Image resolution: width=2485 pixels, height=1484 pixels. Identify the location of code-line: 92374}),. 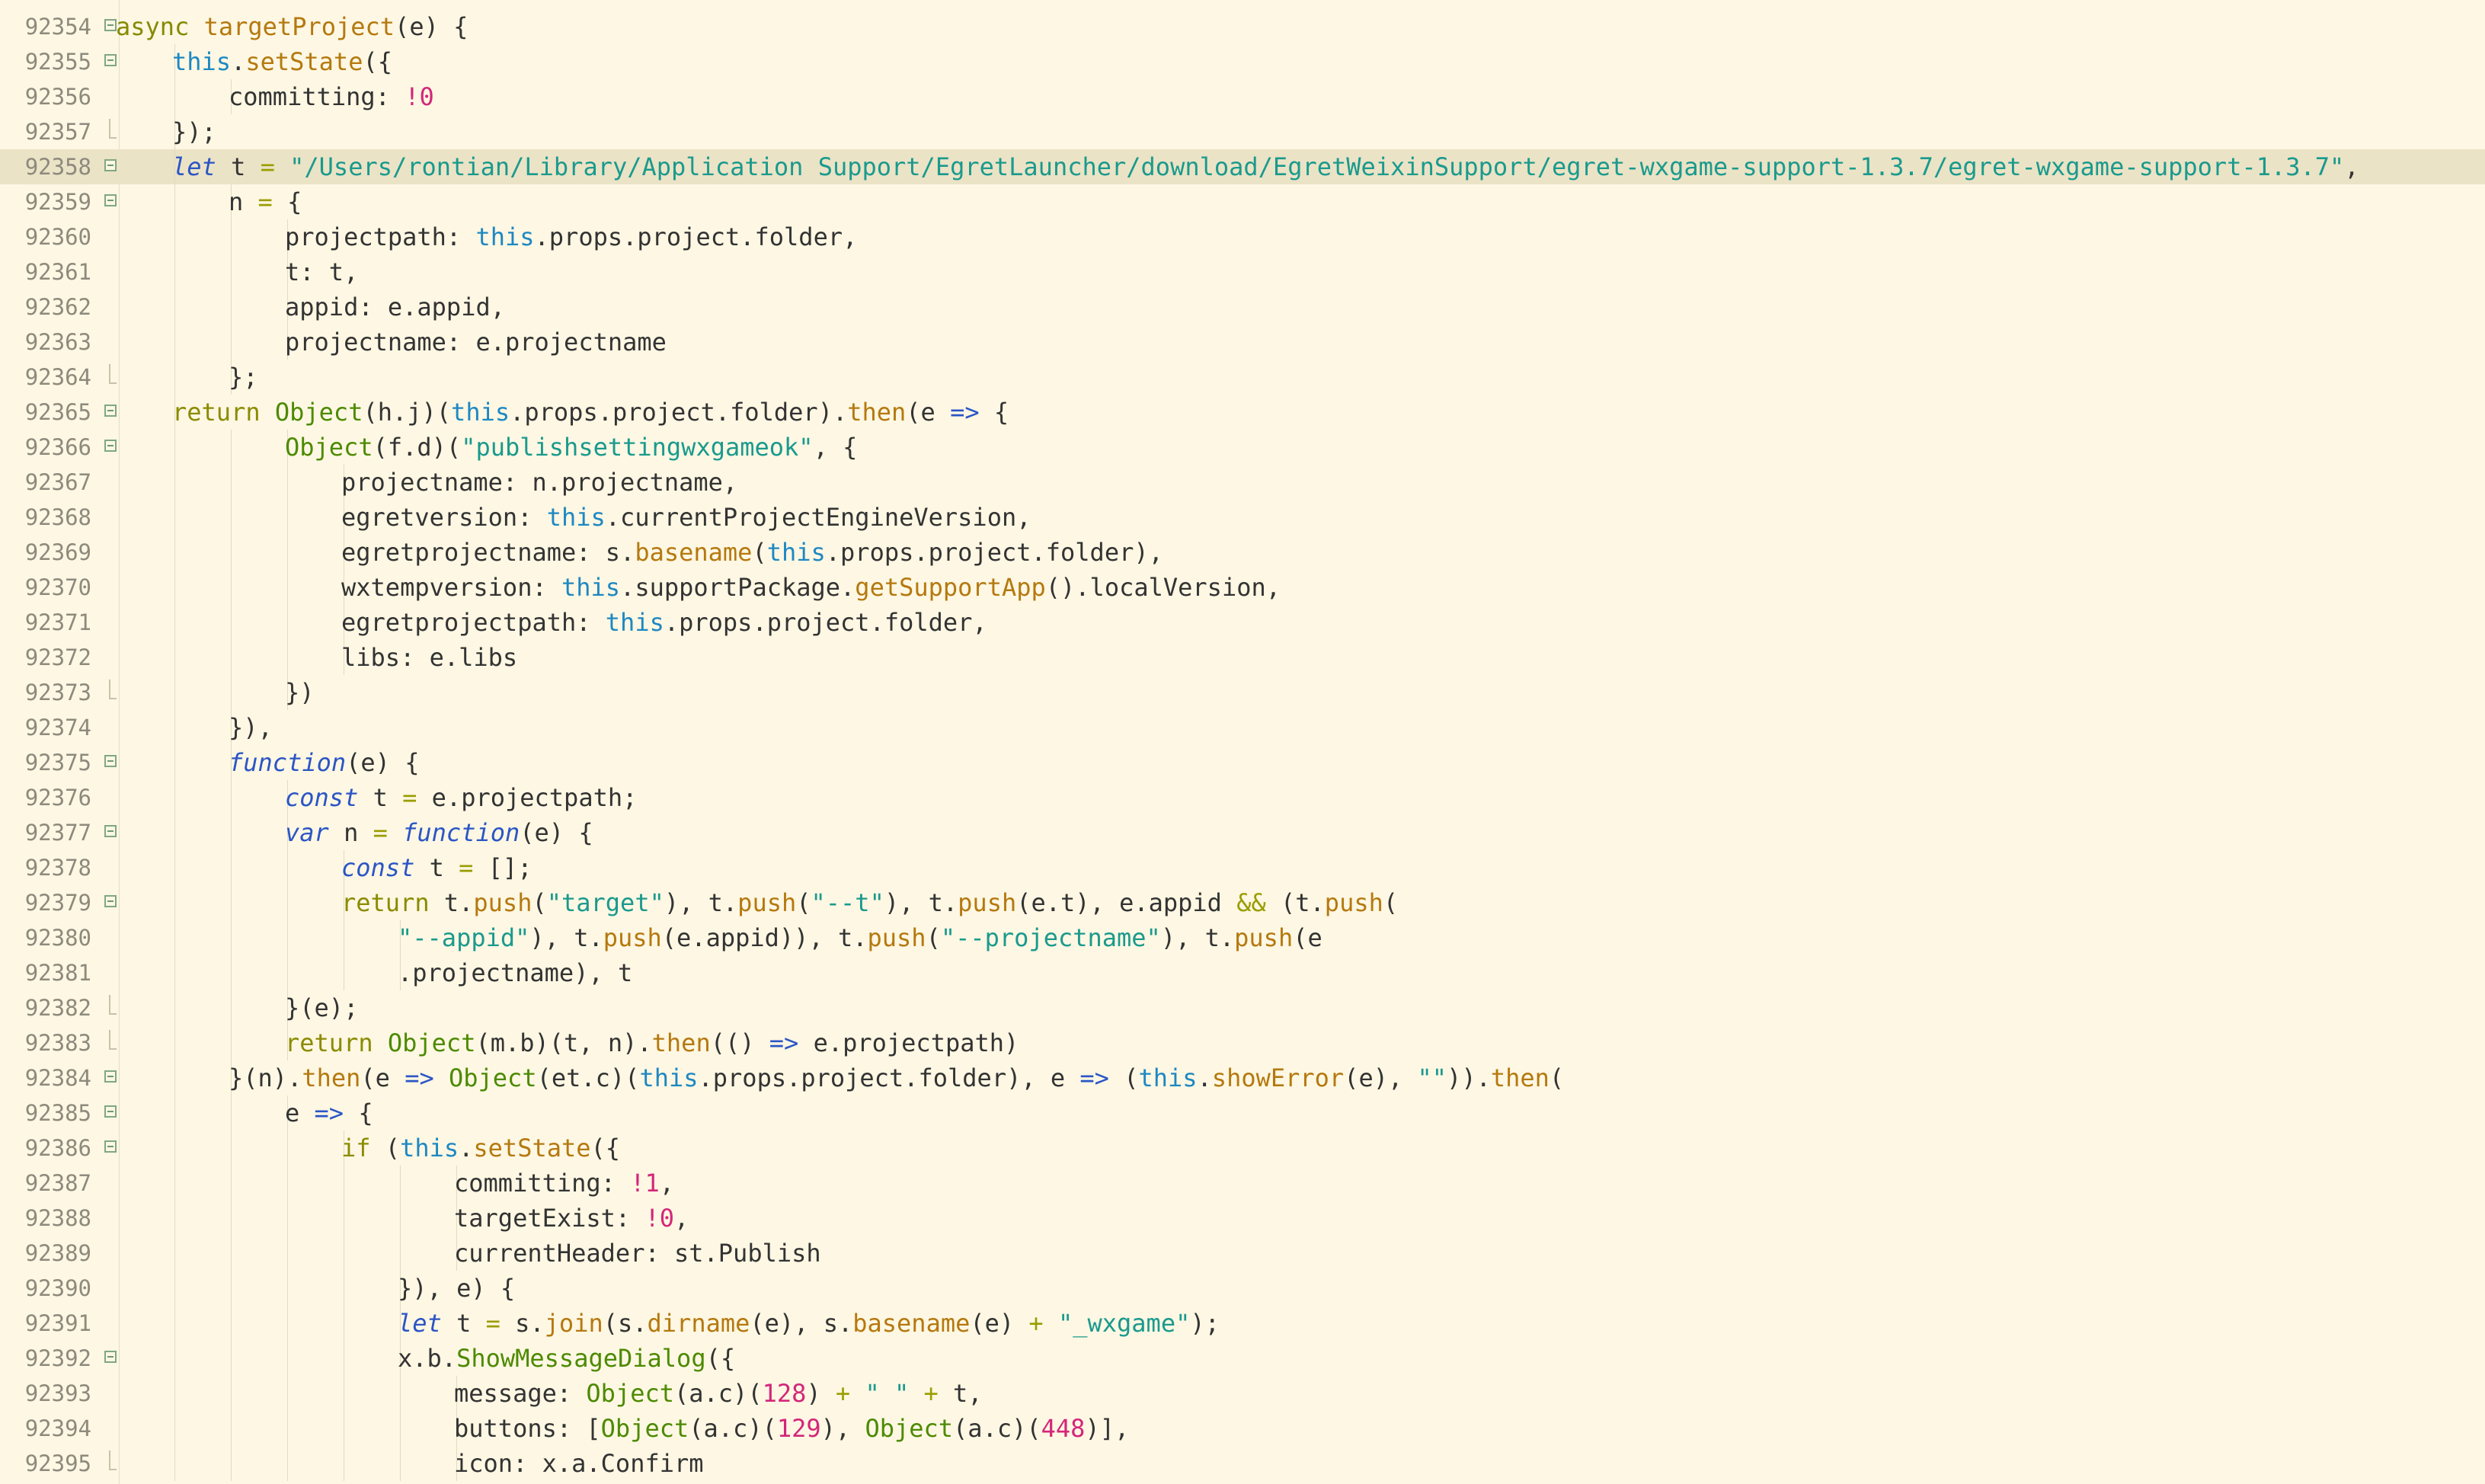
(1242, 727).